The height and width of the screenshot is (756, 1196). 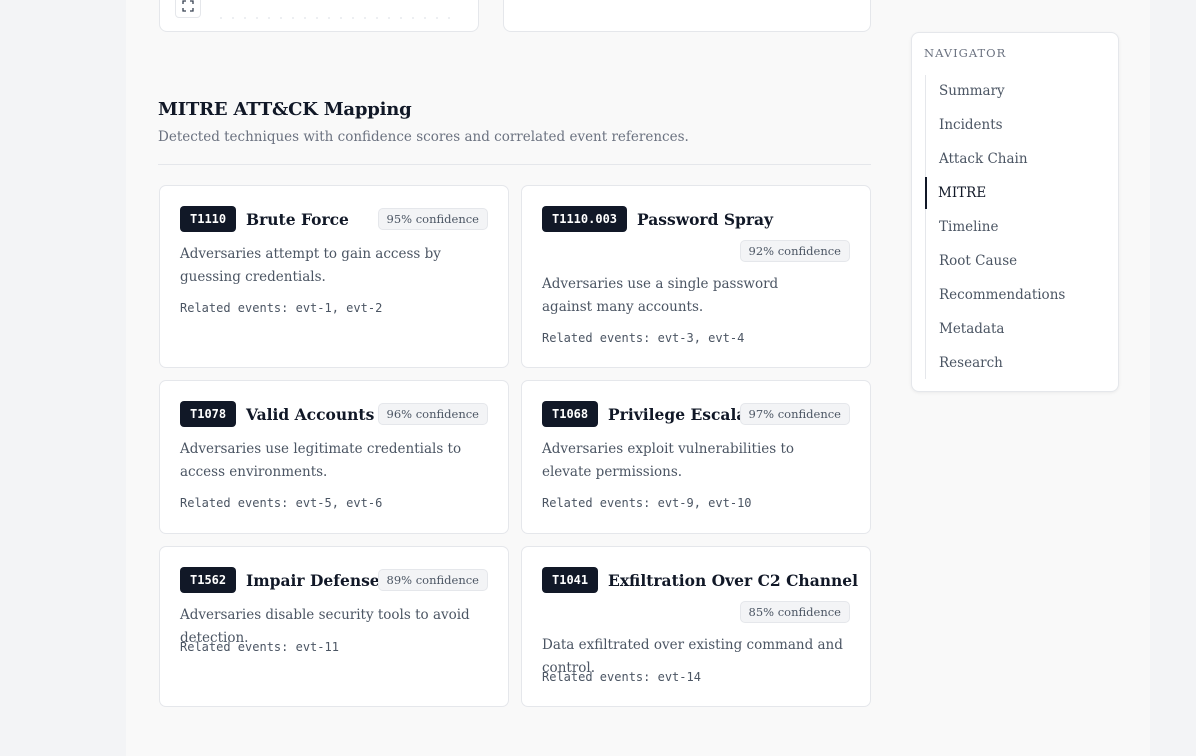 What do you see at coordinates (794, 251) in the screenshot?
I see `confidence-badge: 92% confidence` at bounding box center [794, 251].